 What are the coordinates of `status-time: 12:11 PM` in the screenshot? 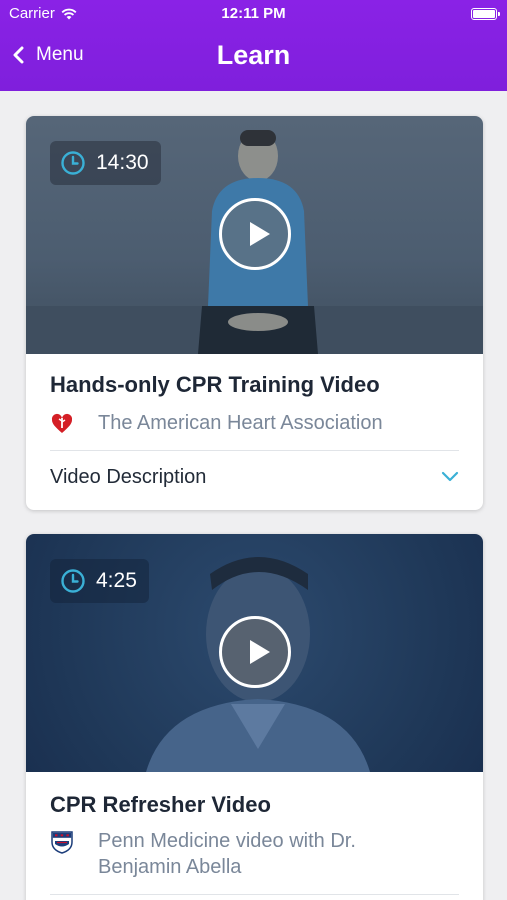 It's located at (253, 13).